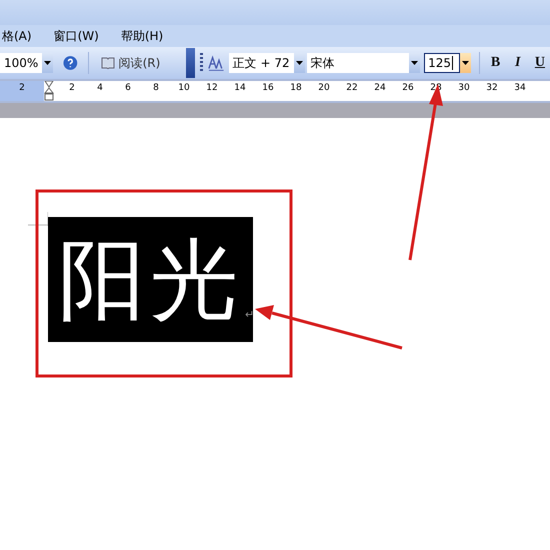 The width and height of the screenshot is (550, 550). What do you see at coordinates (518, 63) in the screenshot?
I see `format-button: I` at bounding box center [518, 63].